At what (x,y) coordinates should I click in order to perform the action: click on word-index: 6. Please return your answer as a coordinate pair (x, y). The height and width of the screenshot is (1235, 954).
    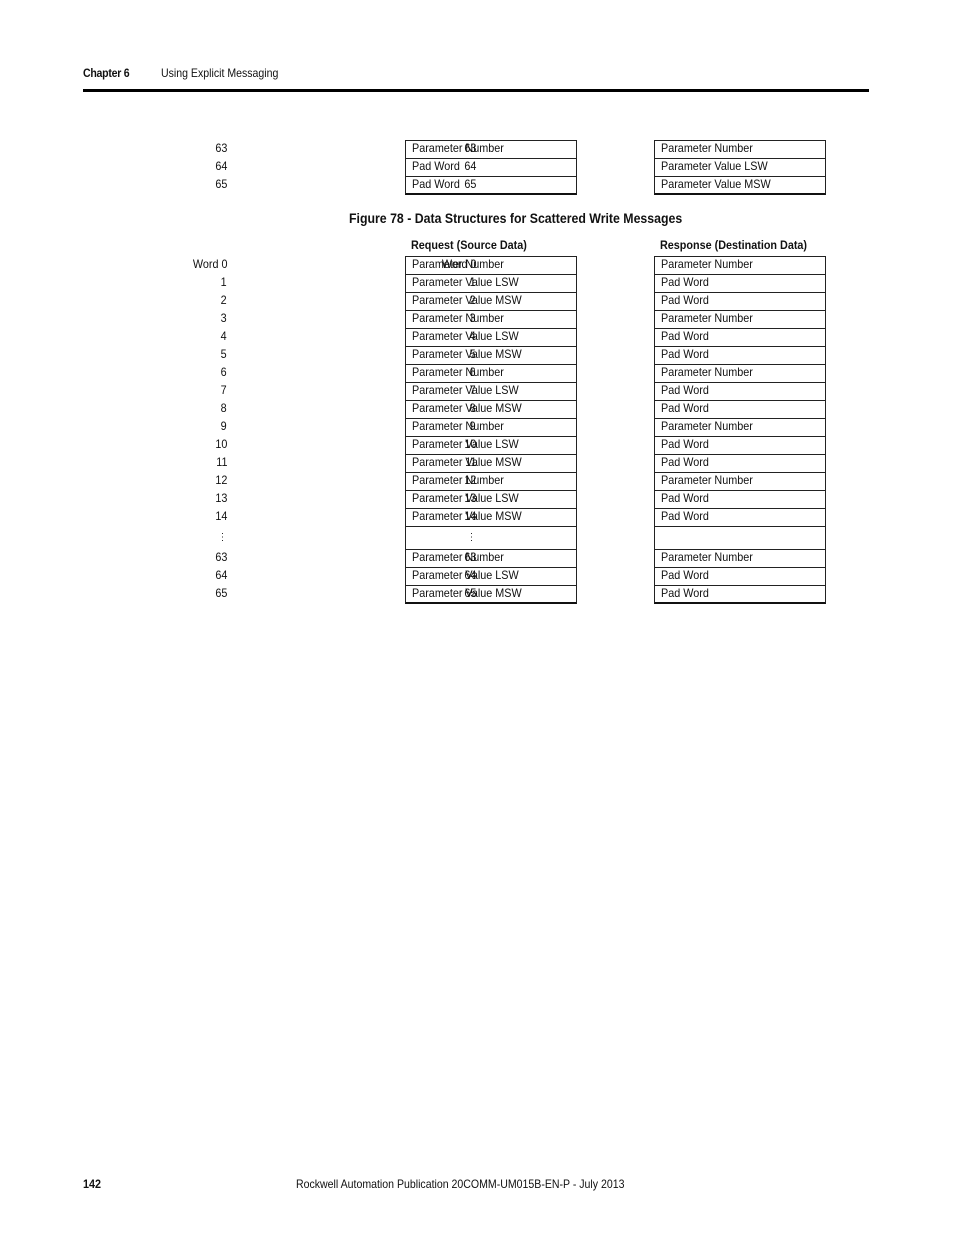
    Looking at the image, I should click on (223, 372).